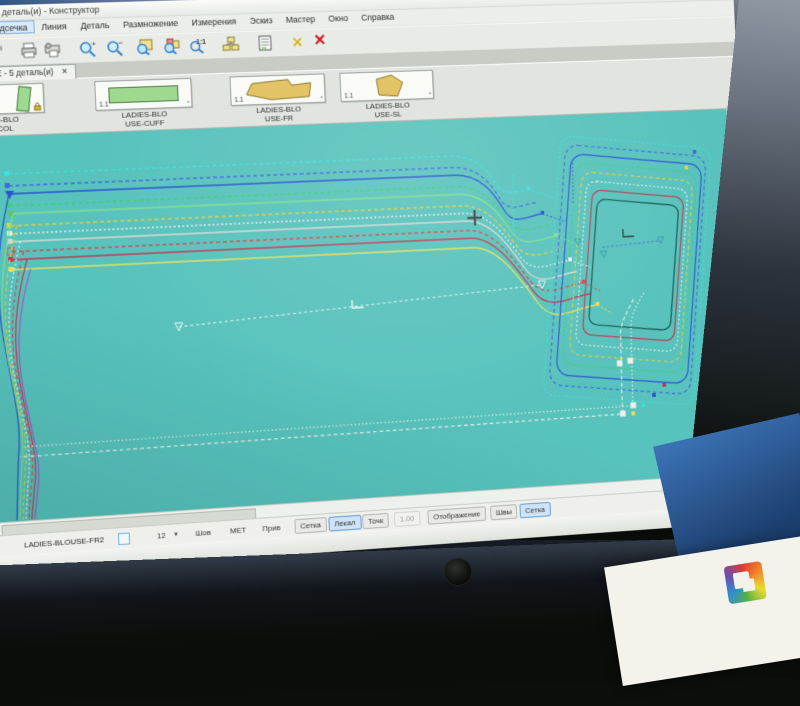  Describe the element at coordinates (265, 44) in the screenshot. I see `report-icon` at that location.